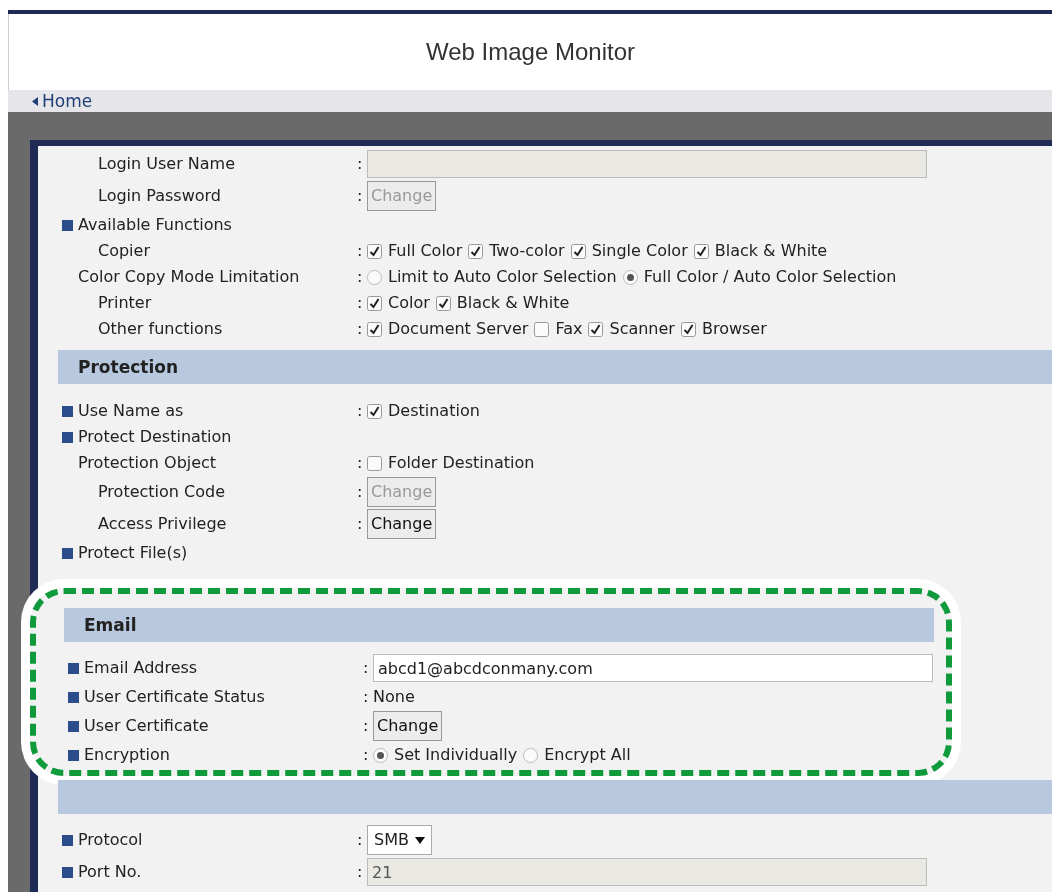 The height and width of the screenshot is (896, 1052). I want to click on option-label: Single Color, so click(639, 251).